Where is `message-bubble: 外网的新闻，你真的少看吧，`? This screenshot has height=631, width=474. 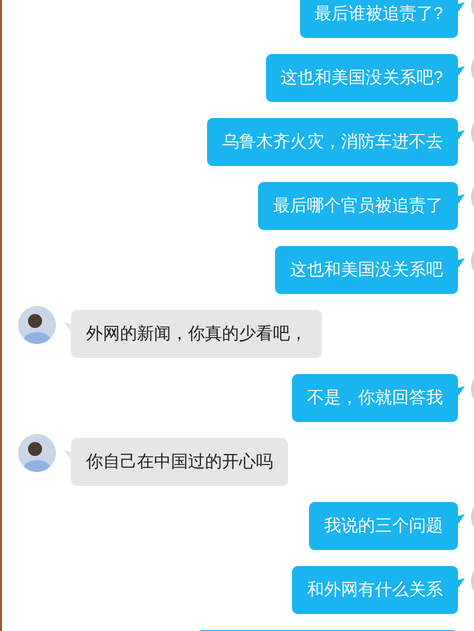 message-bubble: 外网的新闻，你真的少看吧， is located at coordinates (196, 334).